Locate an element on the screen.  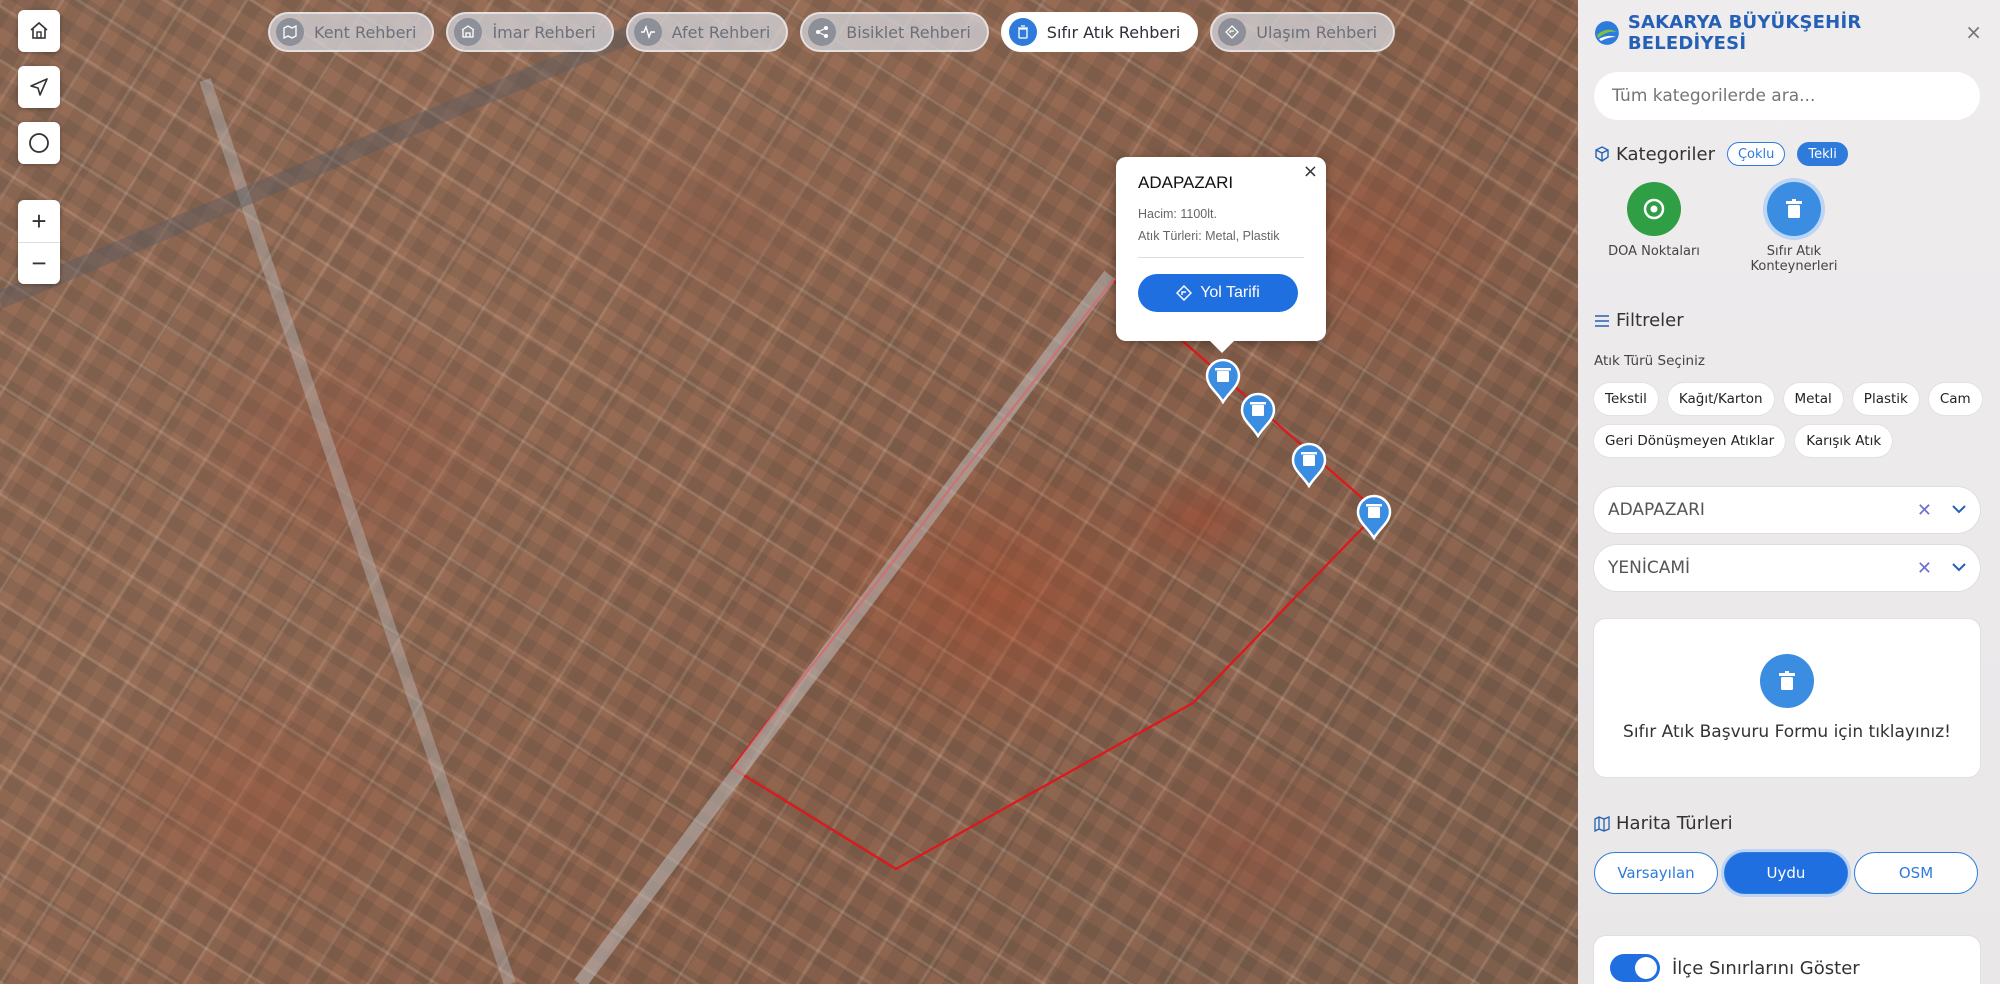
filters-title: Filtreler is located at coordinates (1650, 320).